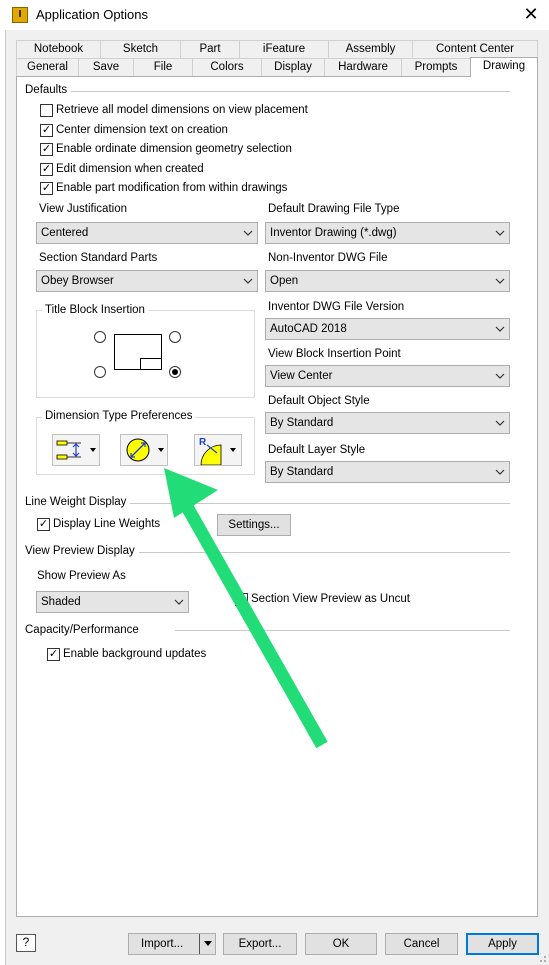 The width and height of the screenshot is (549, 965). What do you see at coordinates (387, 423) in the screenshot?
I see `default-object-style-select: By Standard` at bounding box center [387, 423].